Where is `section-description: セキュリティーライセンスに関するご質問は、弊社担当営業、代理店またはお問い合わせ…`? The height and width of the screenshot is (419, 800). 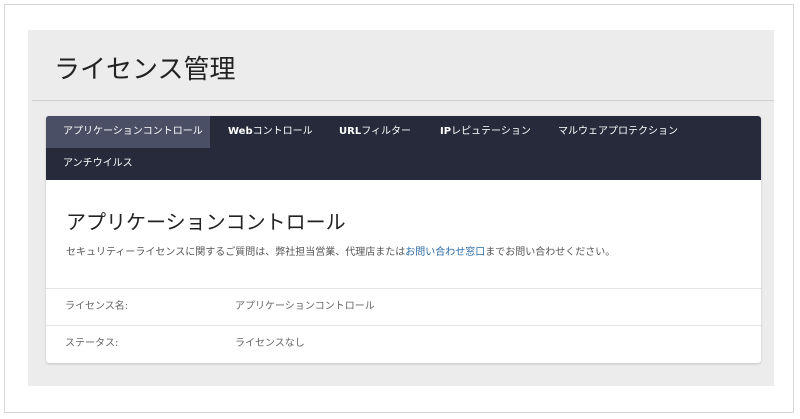 section-description: セキュリティーライセンスに関するご質問は、弊社担当営業、代理店またはお問い合わせ… is located at coordinates (341, 252).